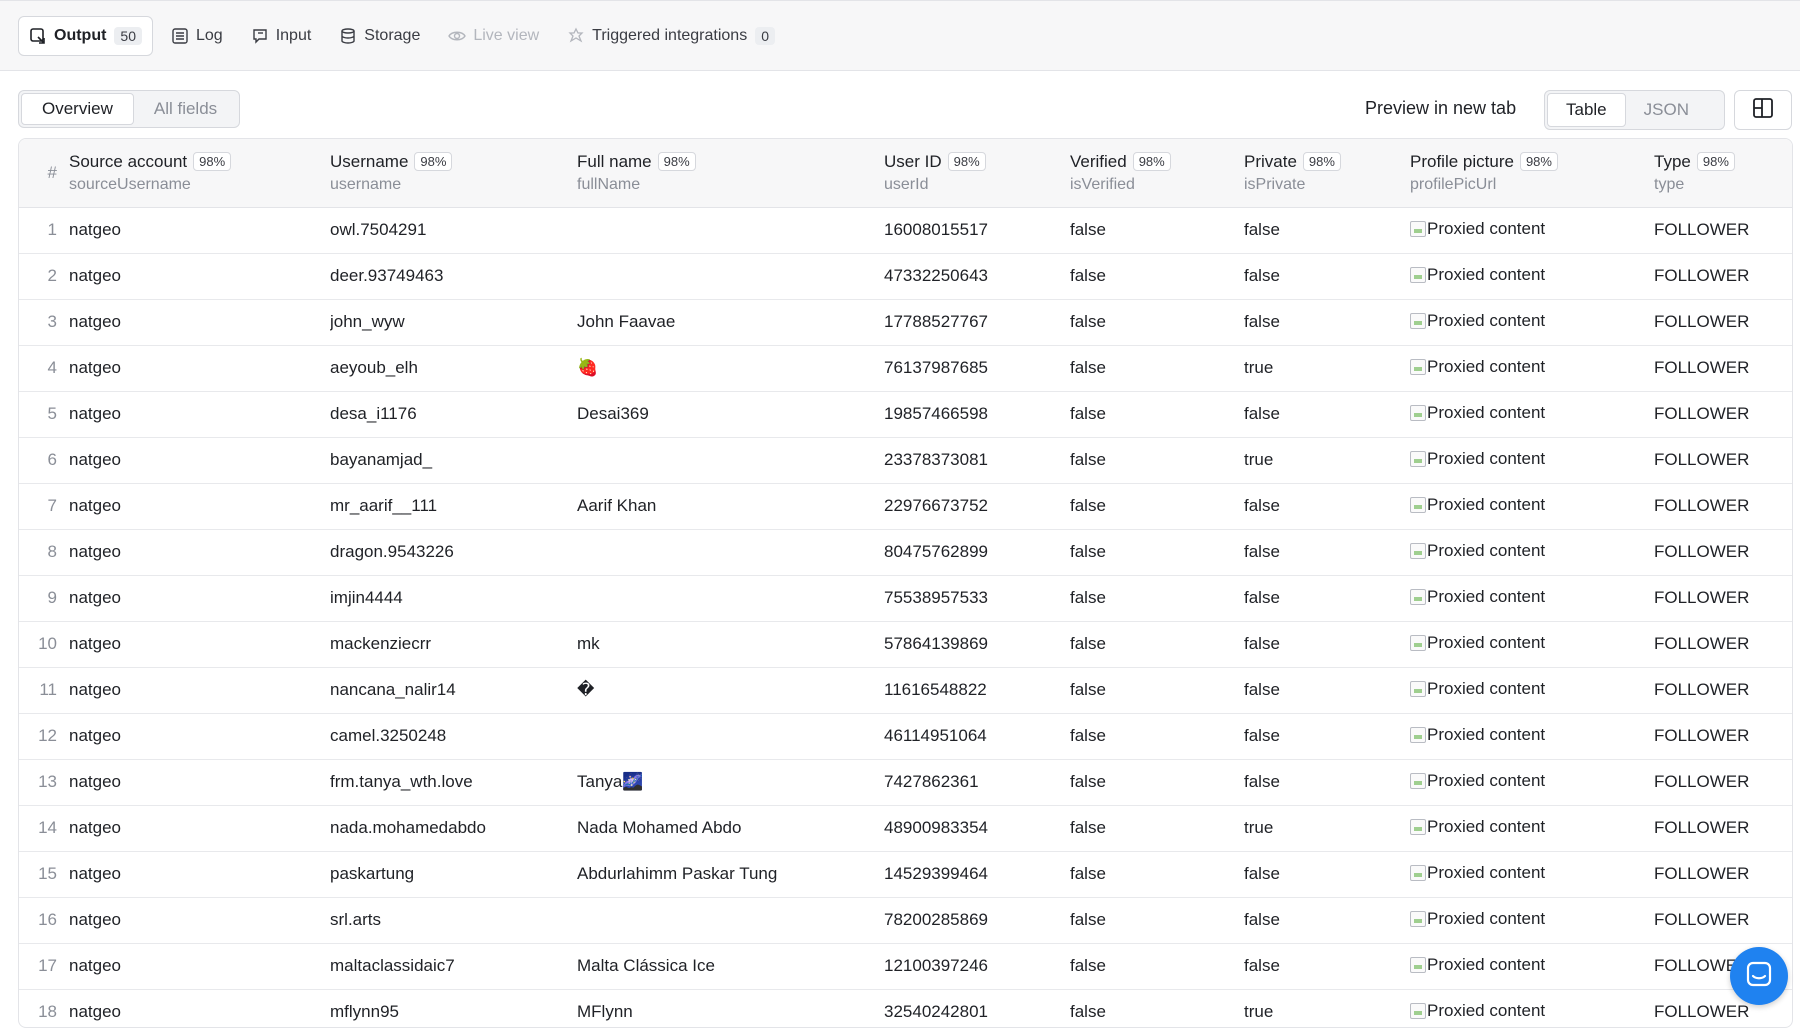  Describe the element at coordinates (935, 689) in the screenshot. I see `cell-user-id: 11616548822` at that location.